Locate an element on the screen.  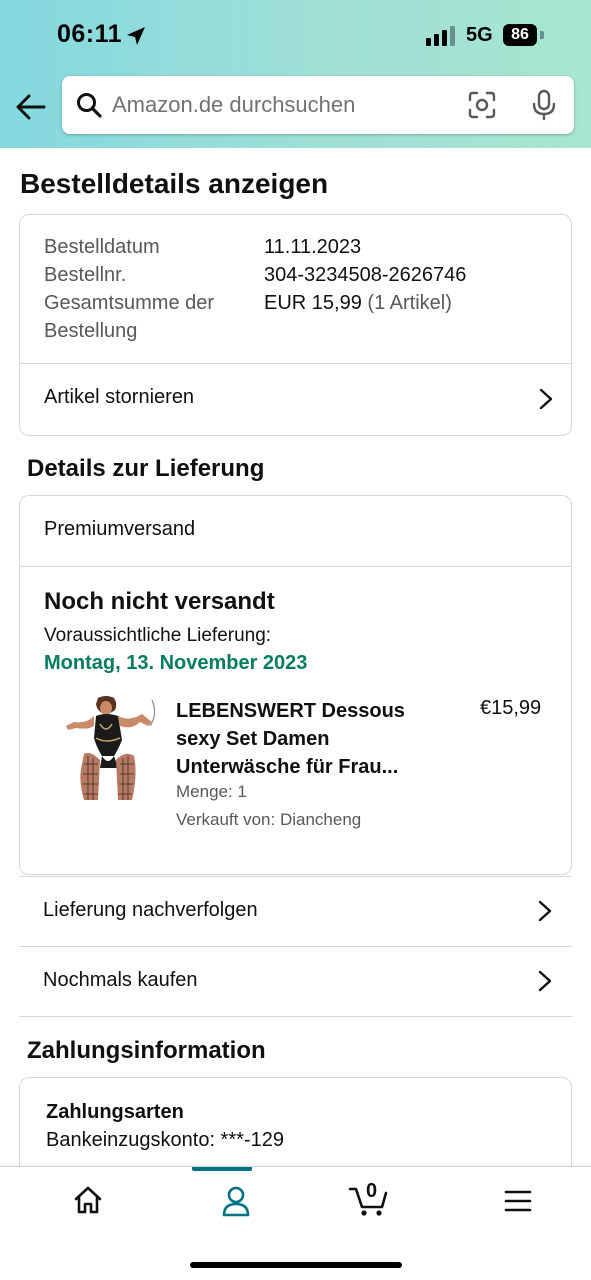
track-delivery-label: Lieferung nachverfolgen is located at coordinates (150, 910).